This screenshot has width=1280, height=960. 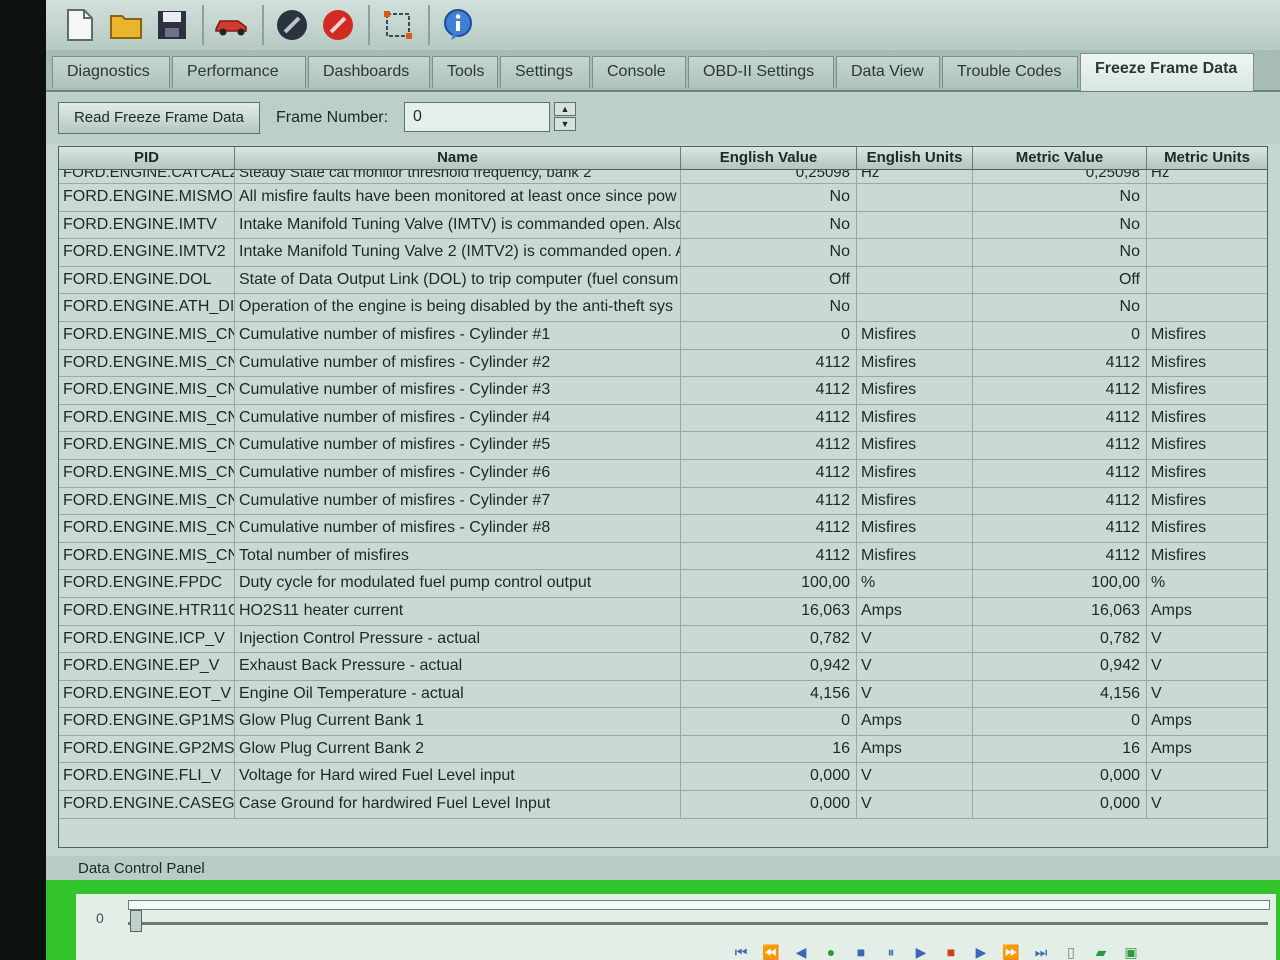 I want to click on frame-number-decrement: ▼, so click(x=565, y=124).